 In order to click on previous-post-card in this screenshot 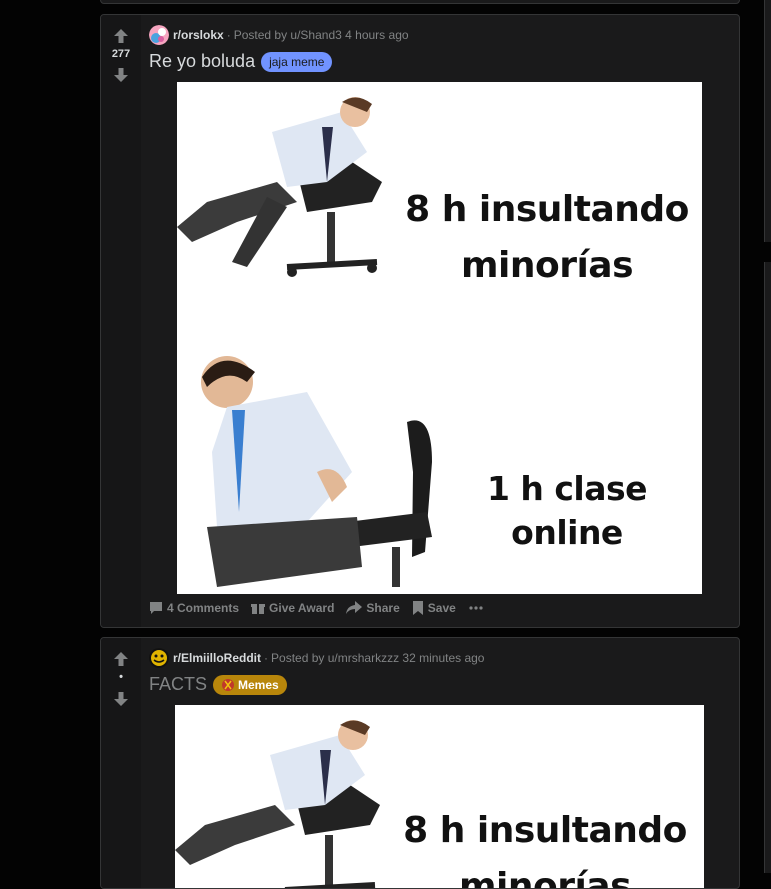, I will do `click(420, 2)`.